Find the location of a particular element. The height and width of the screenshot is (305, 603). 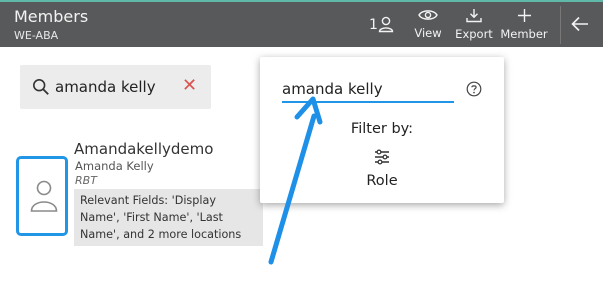

search-input: amanda kelly is located at coordinates (105, 87).